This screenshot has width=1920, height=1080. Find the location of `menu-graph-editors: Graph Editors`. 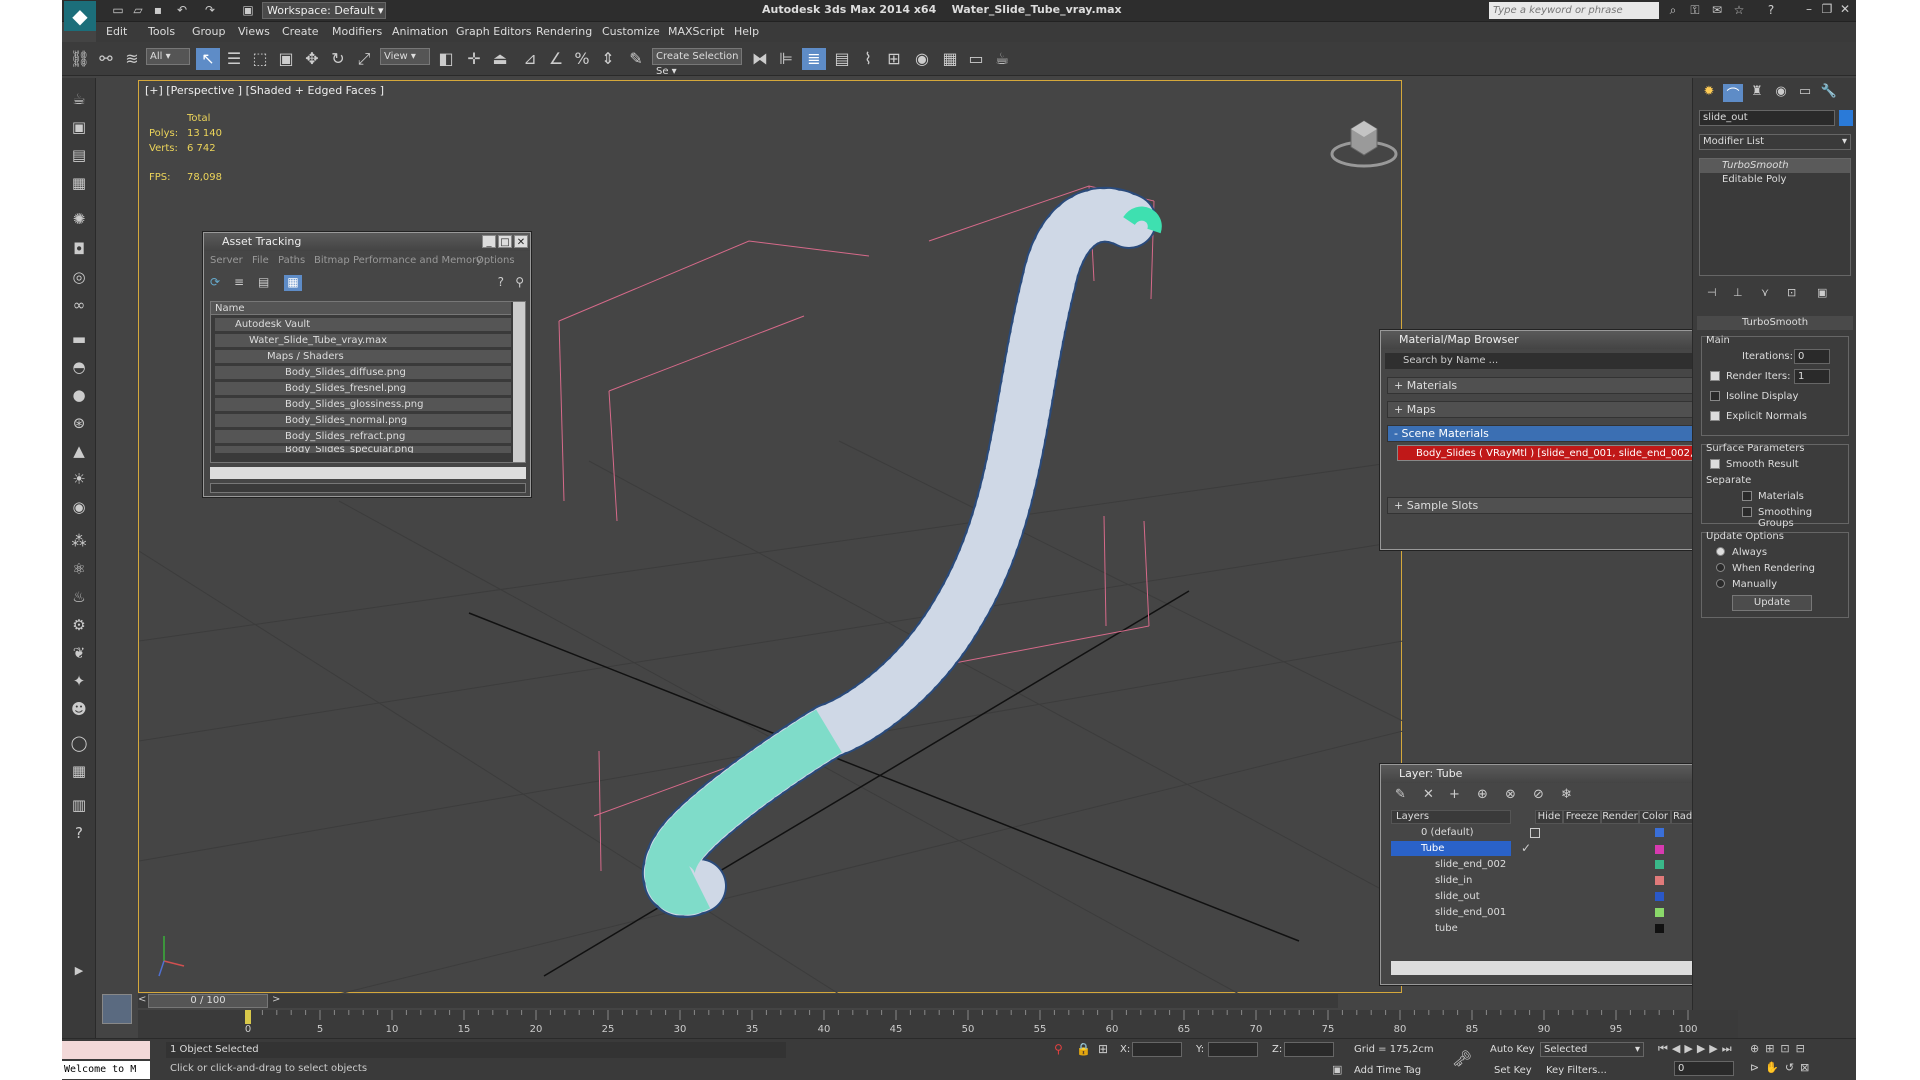

menu-graph-editors: Graph Editors is located at coordinates (494, 31).